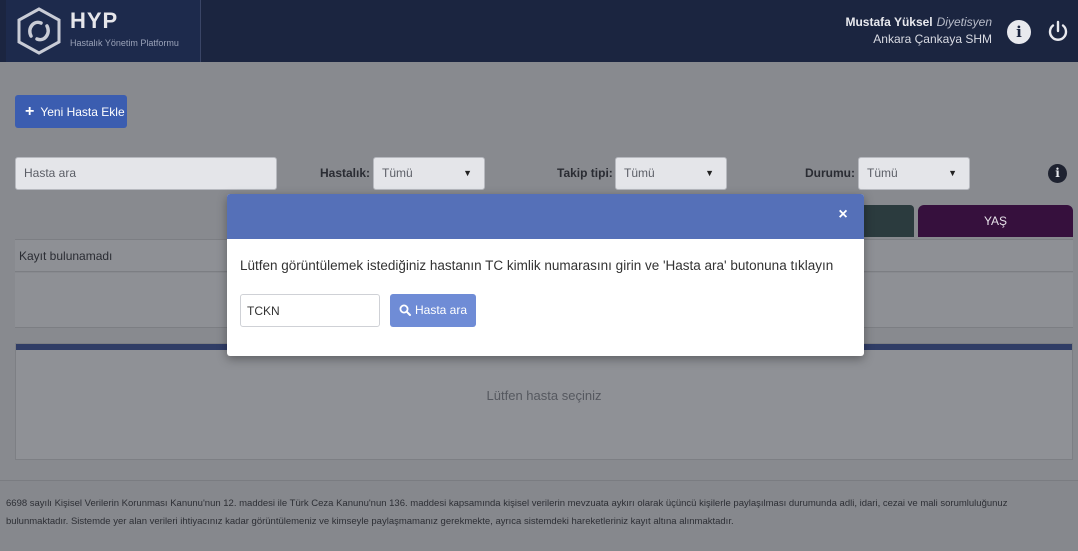  I want to click on logo-title: HYP, so click(94, 20).